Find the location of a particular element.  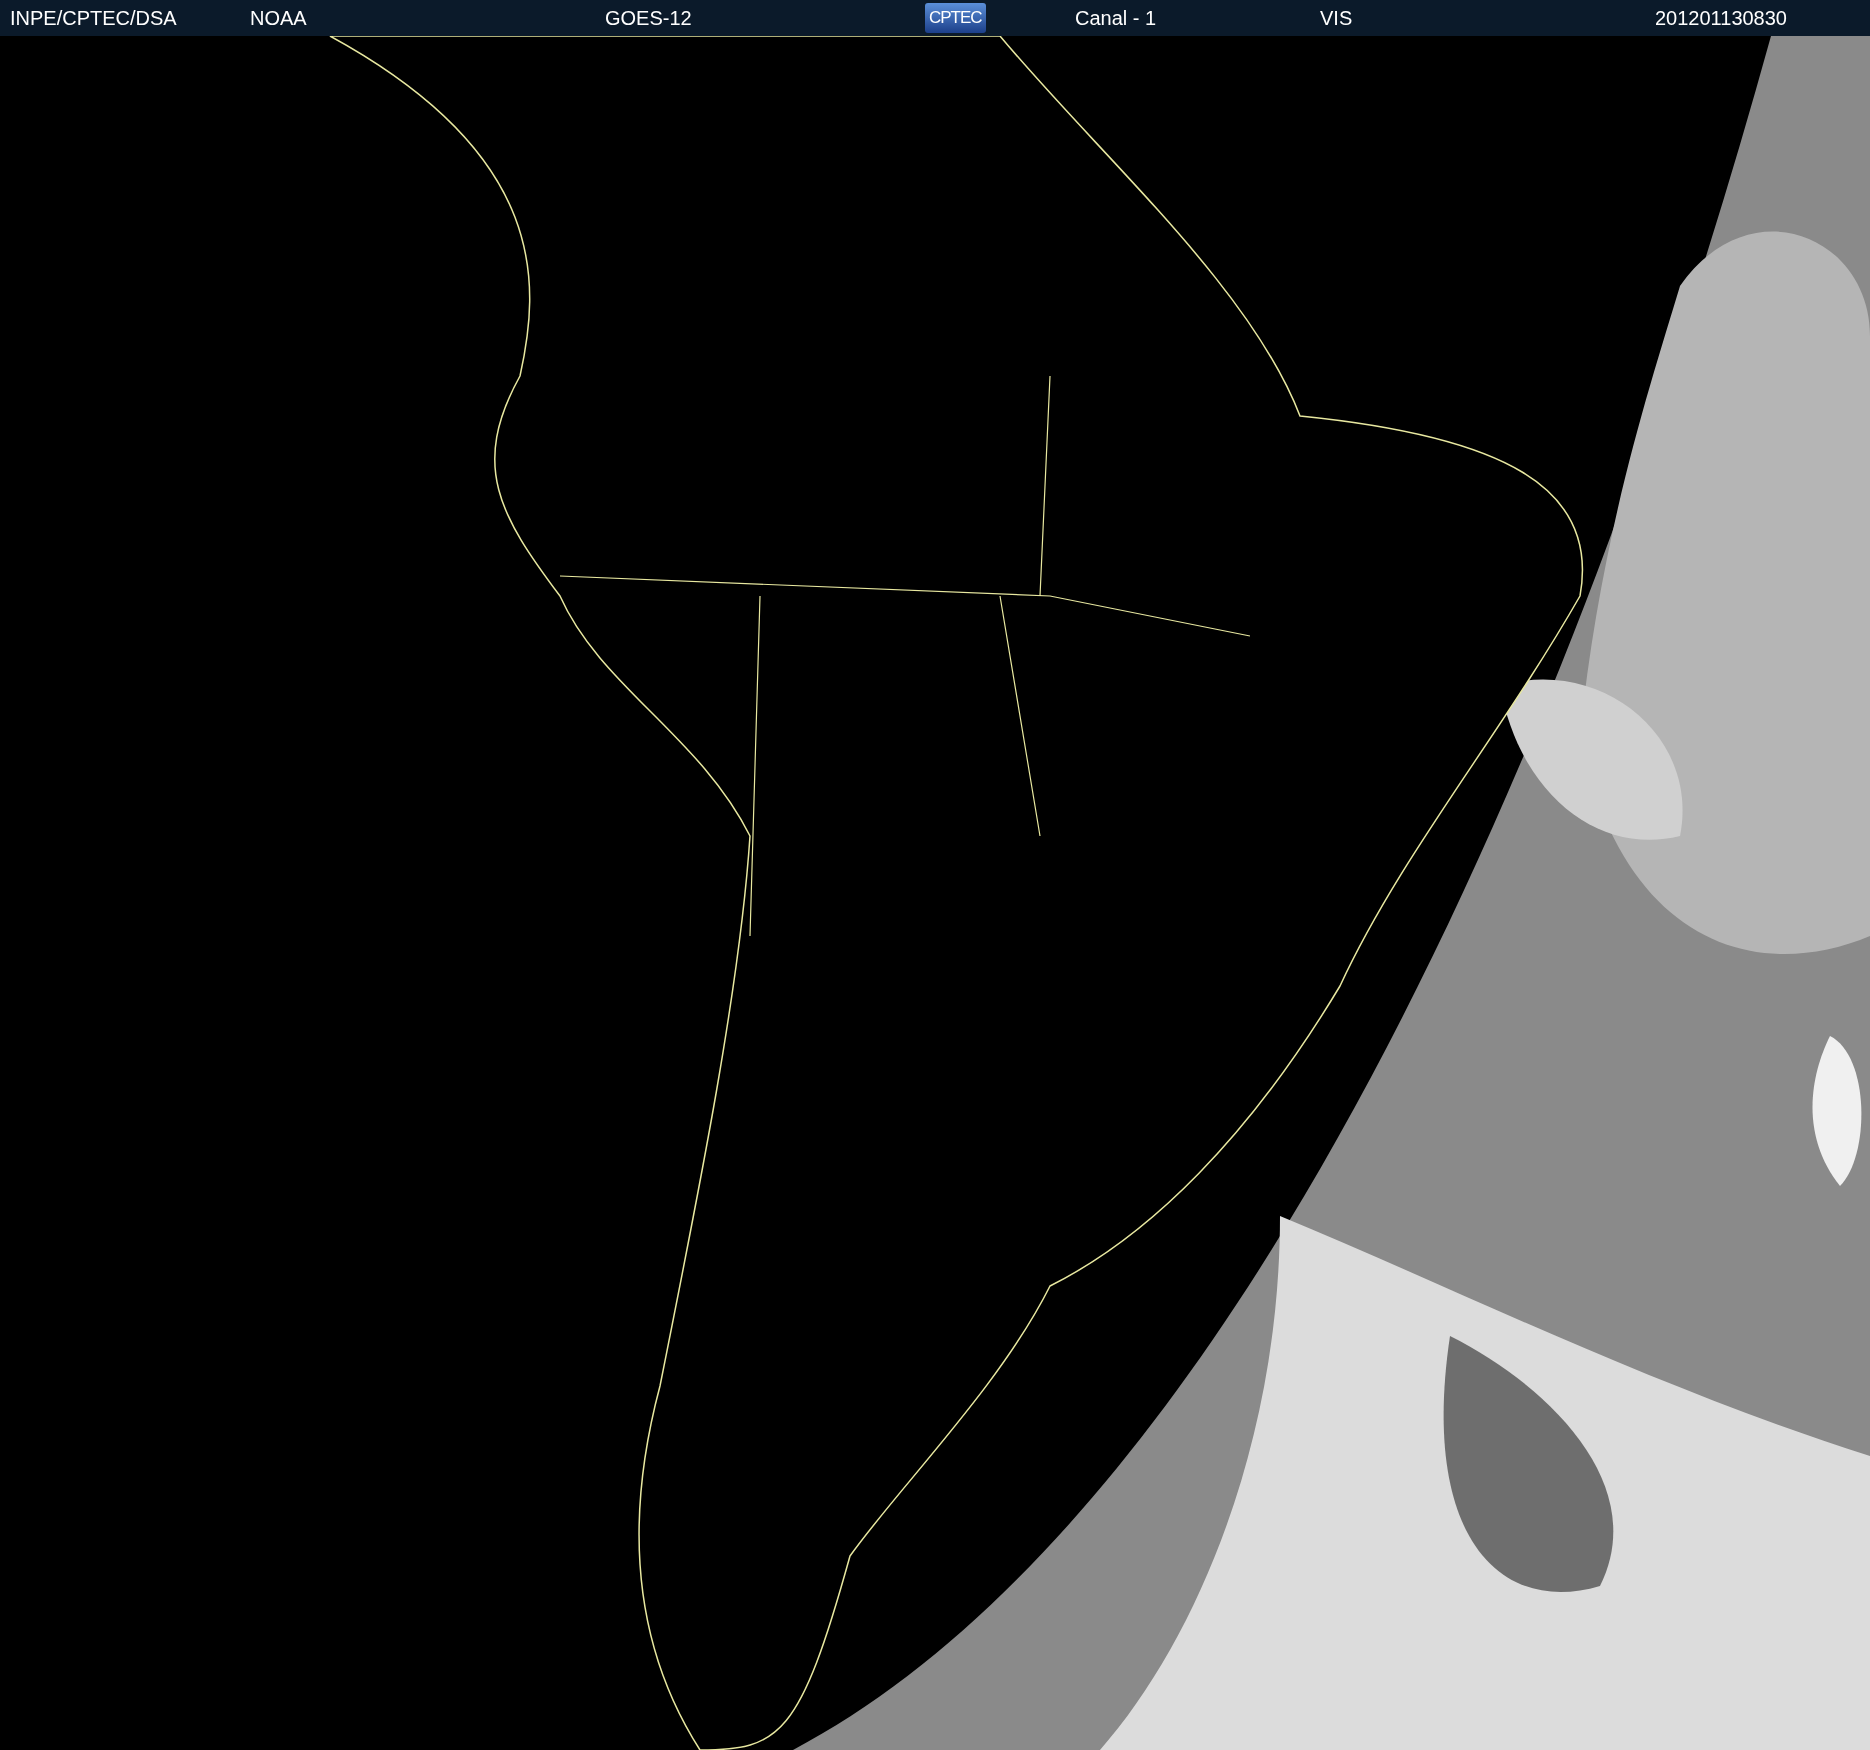

logo: CPTEC is located at coordinates (955, 18).